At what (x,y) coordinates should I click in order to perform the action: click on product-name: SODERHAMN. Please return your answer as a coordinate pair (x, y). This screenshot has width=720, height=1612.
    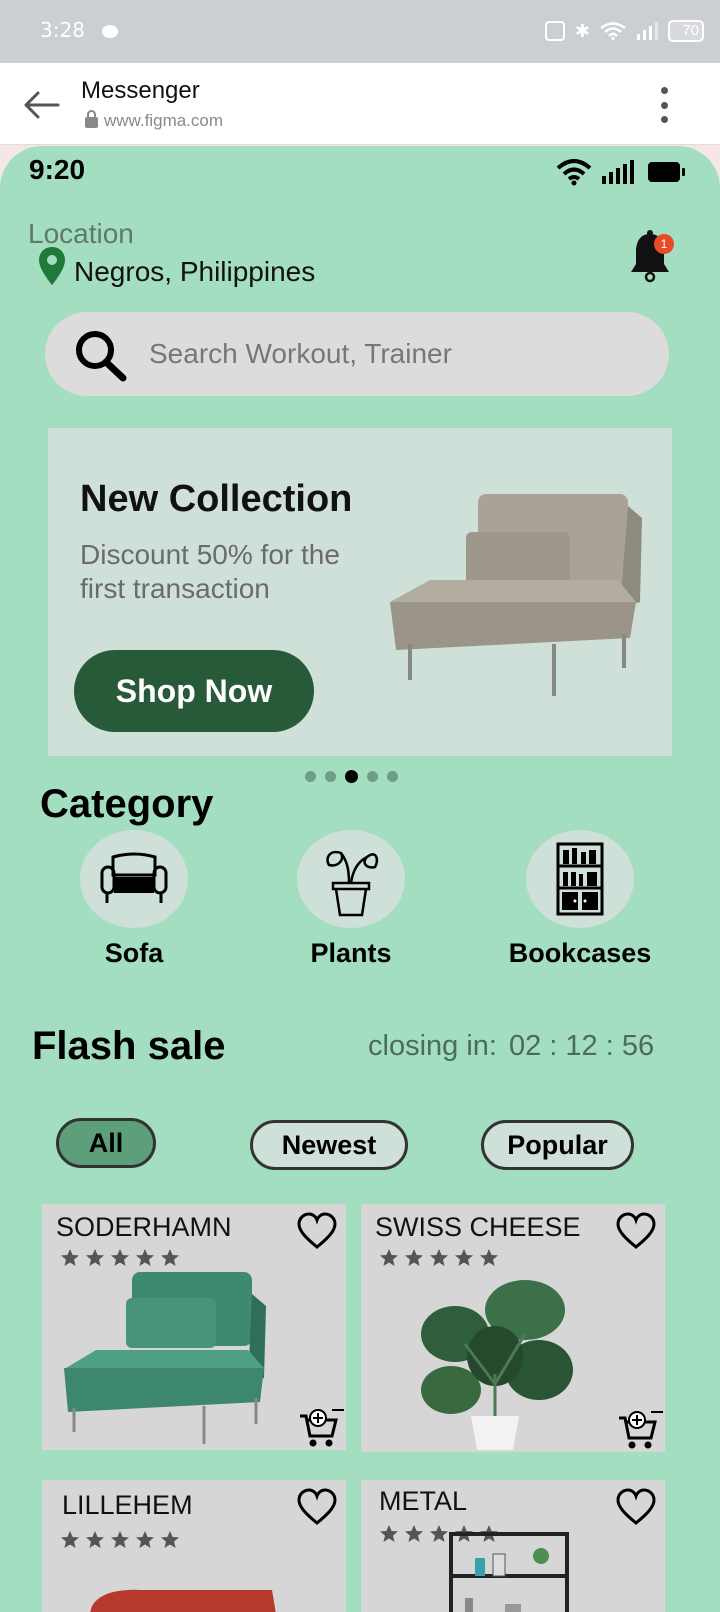
    Looking at the image, I should click on (144, 1227).